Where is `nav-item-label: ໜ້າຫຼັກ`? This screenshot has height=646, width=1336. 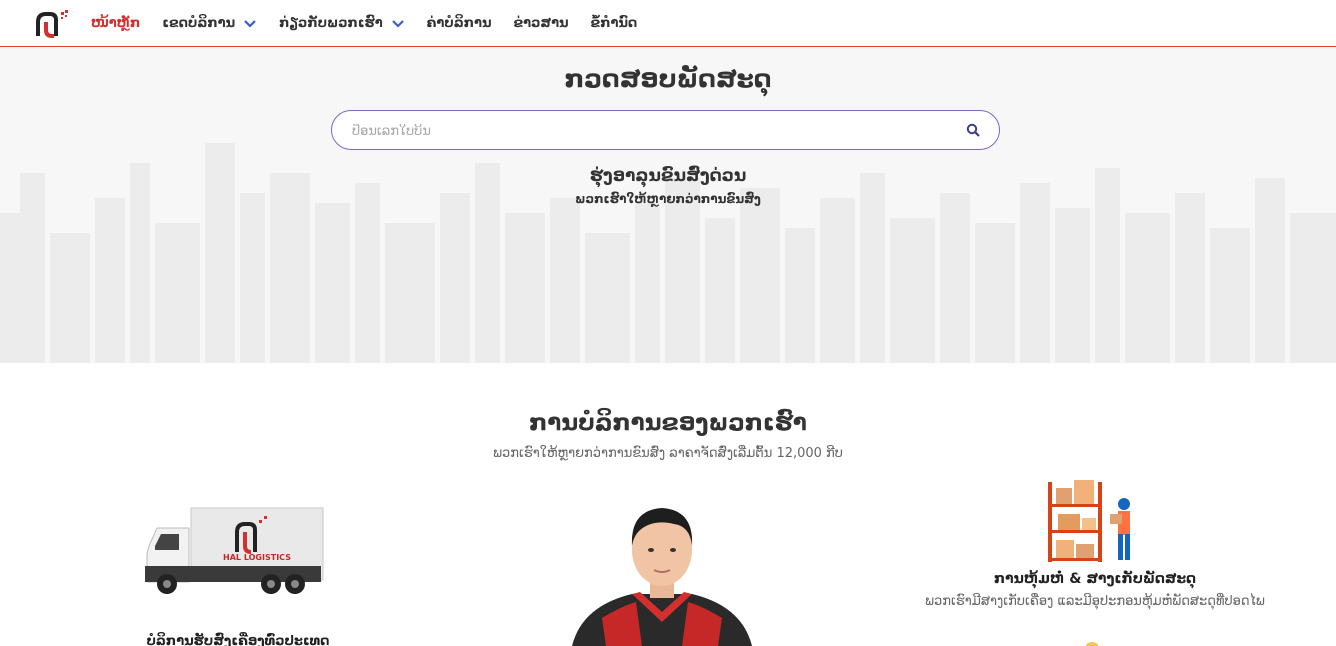
nav-item-label: ໜ້າຫຼັກ is located at coordinates (116, 23).